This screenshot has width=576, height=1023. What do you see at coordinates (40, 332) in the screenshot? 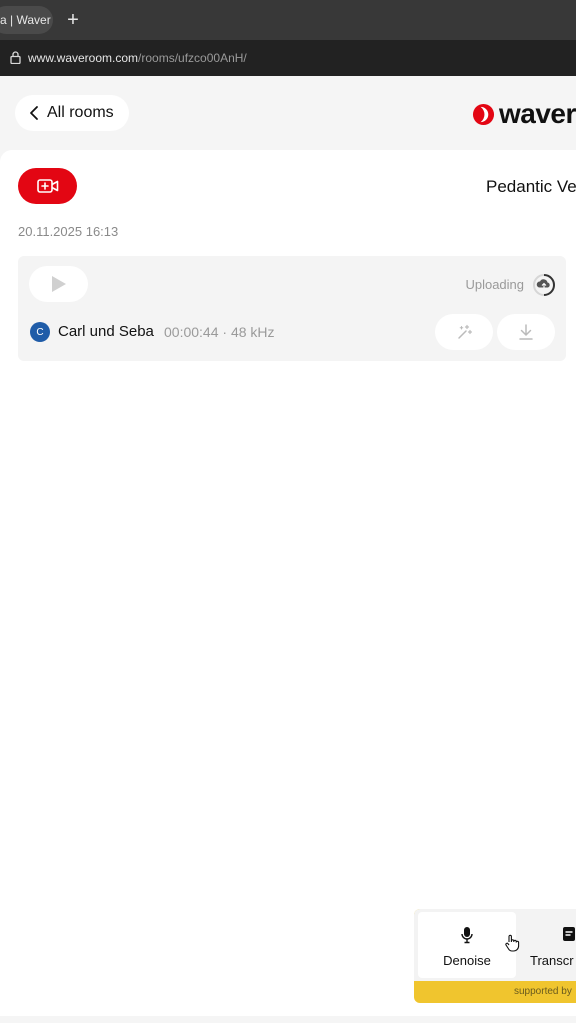
I see `avatar: C` at bounding box center [40, 332].